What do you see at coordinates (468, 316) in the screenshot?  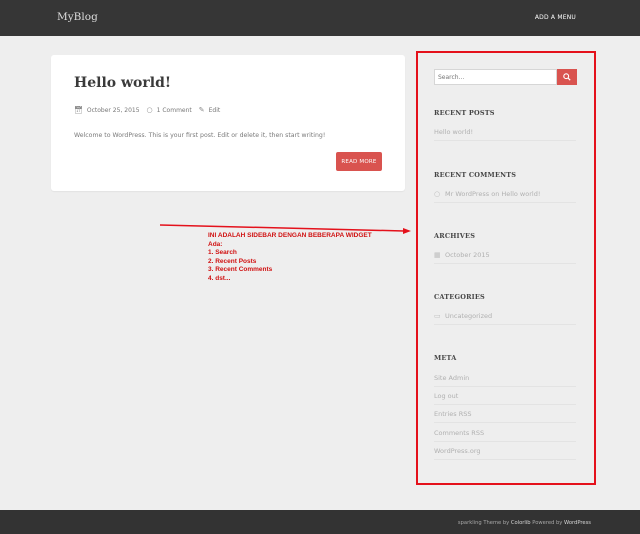 I see `category-link: Uncategorized` at bounding box center [468, 316].